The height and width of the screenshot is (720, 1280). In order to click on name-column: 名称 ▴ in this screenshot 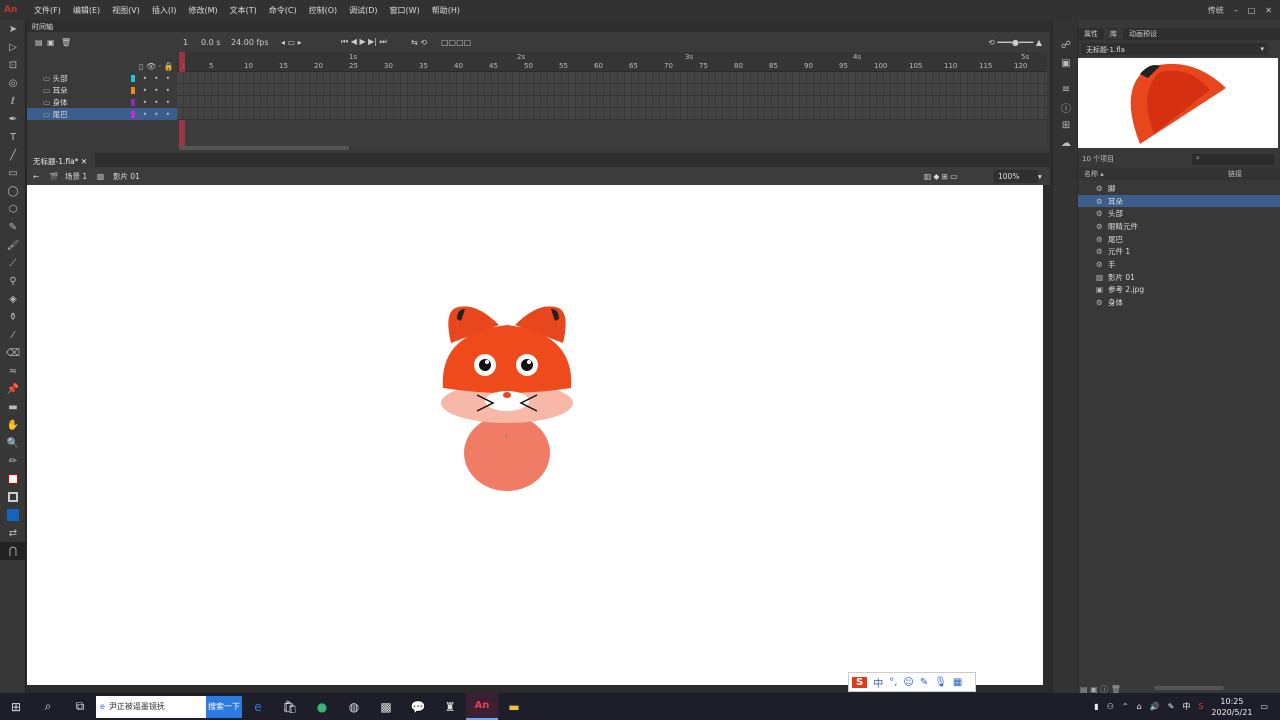, I will do `click(1153, 174)`.